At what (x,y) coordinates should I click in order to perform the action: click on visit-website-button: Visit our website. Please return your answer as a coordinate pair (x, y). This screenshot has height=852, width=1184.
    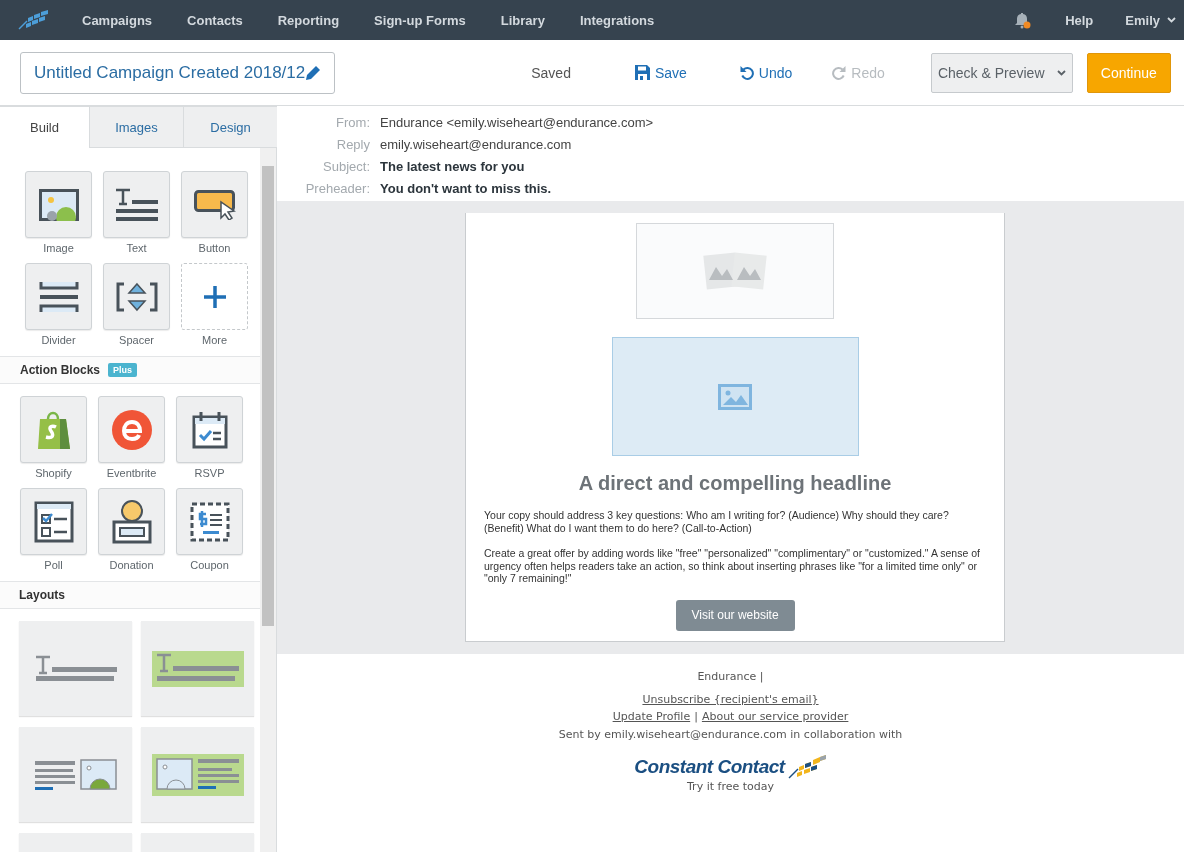
    Looking at the image, I should click on (735, 615).